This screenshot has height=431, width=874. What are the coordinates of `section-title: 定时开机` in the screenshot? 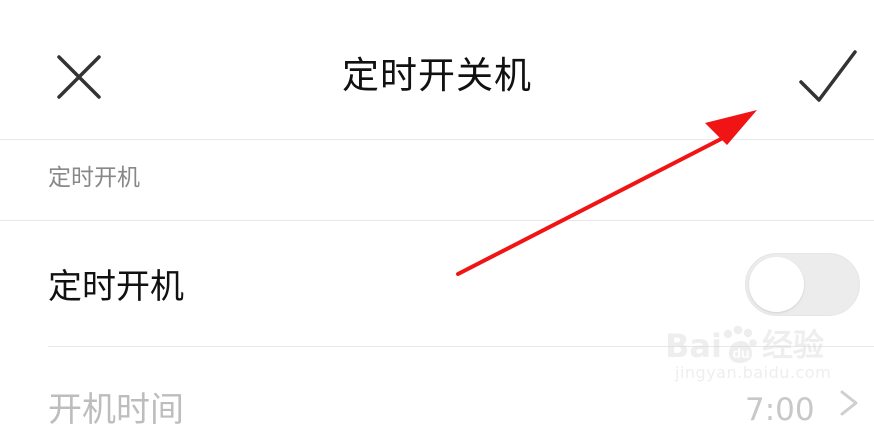 It's located at (94, 178).